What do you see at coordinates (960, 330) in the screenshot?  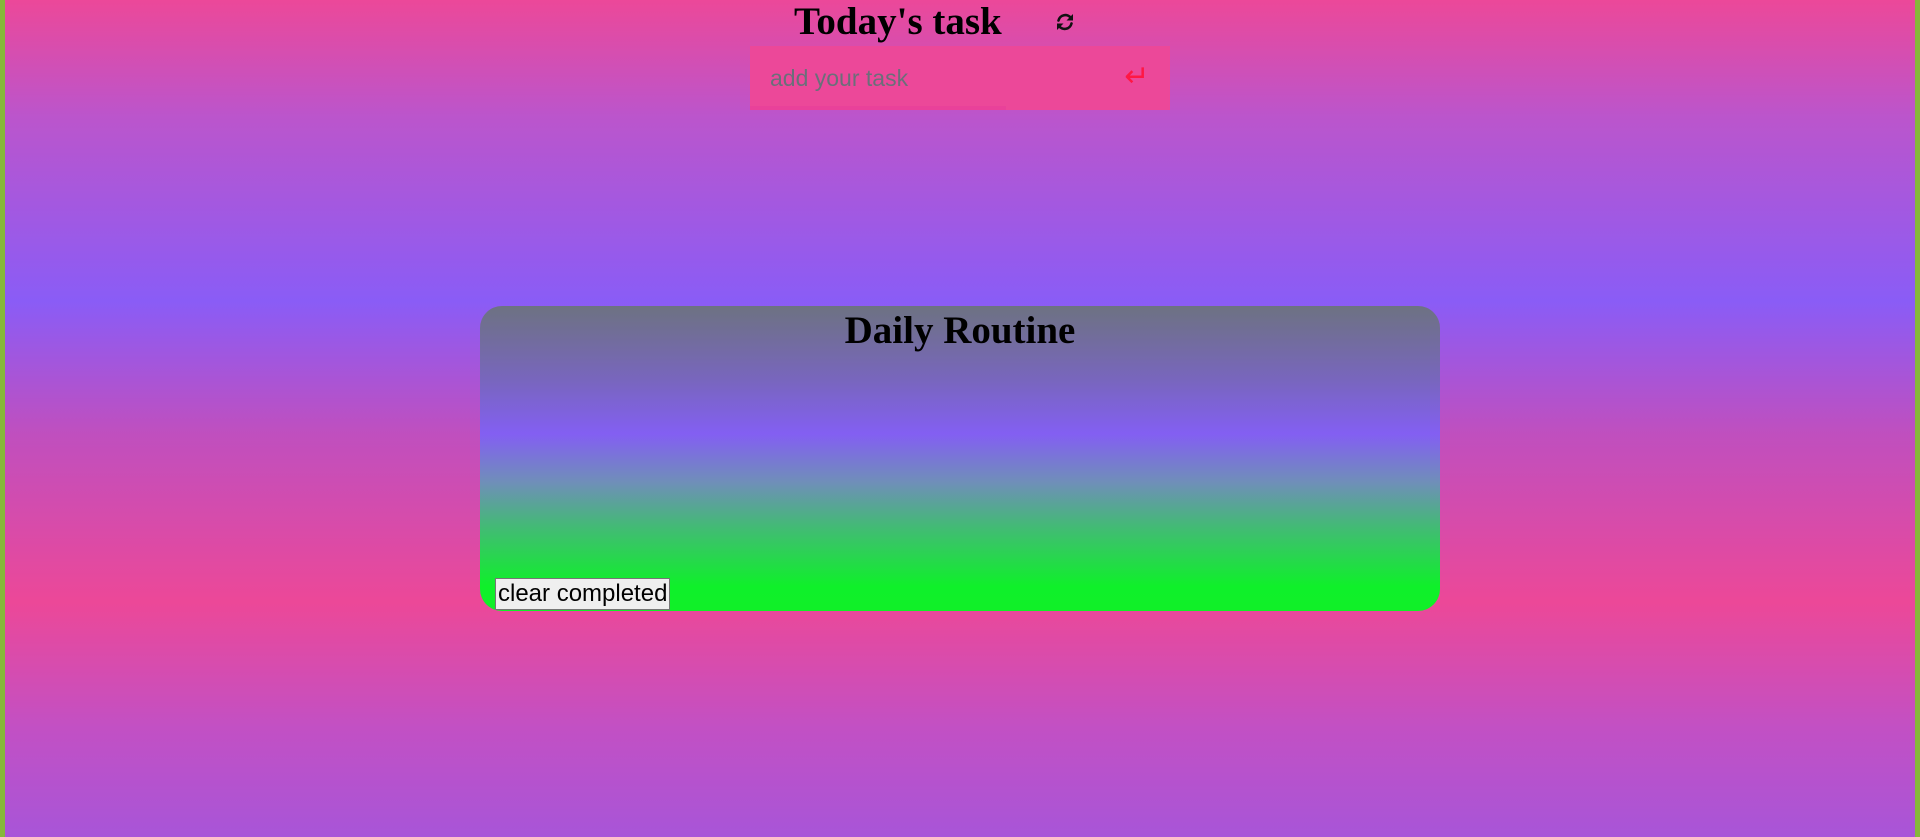 I see `routine-title: Daily Routine` at bounding box center [960, 330].